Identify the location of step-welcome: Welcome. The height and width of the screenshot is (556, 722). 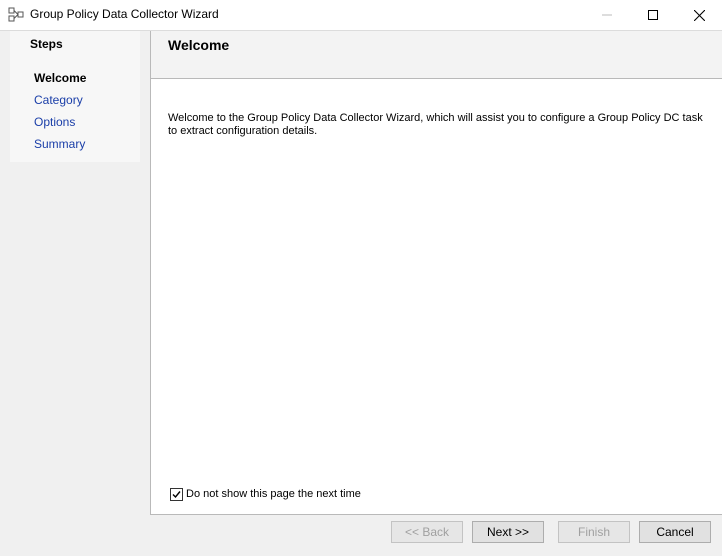
(60, 78).